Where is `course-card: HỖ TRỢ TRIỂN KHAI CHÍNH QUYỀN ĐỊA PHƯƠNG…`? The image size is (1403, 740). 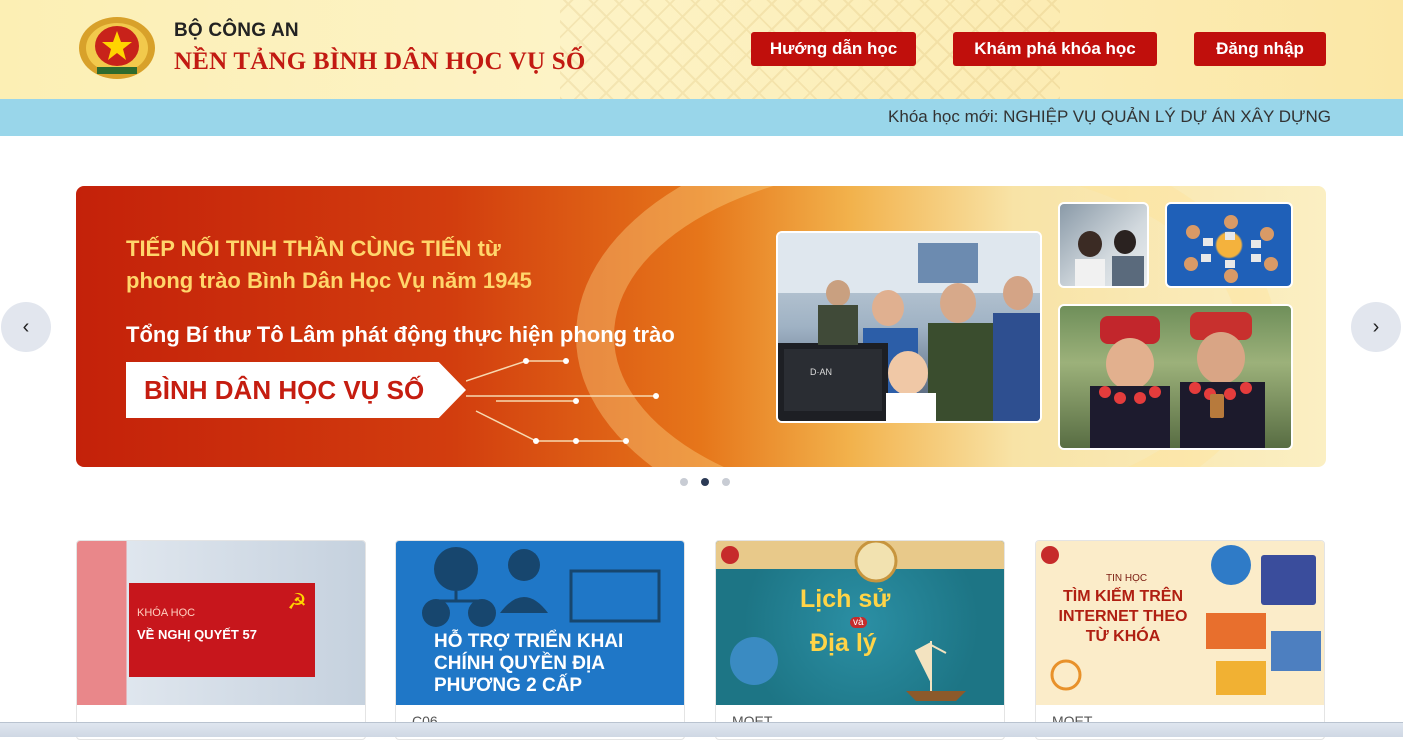
course-card: HỖ TRỢ TRIỂN KHAI CHÍNH QUYỀN ĐỊA PHƯƠNG… is located at coordinates (540, 640).